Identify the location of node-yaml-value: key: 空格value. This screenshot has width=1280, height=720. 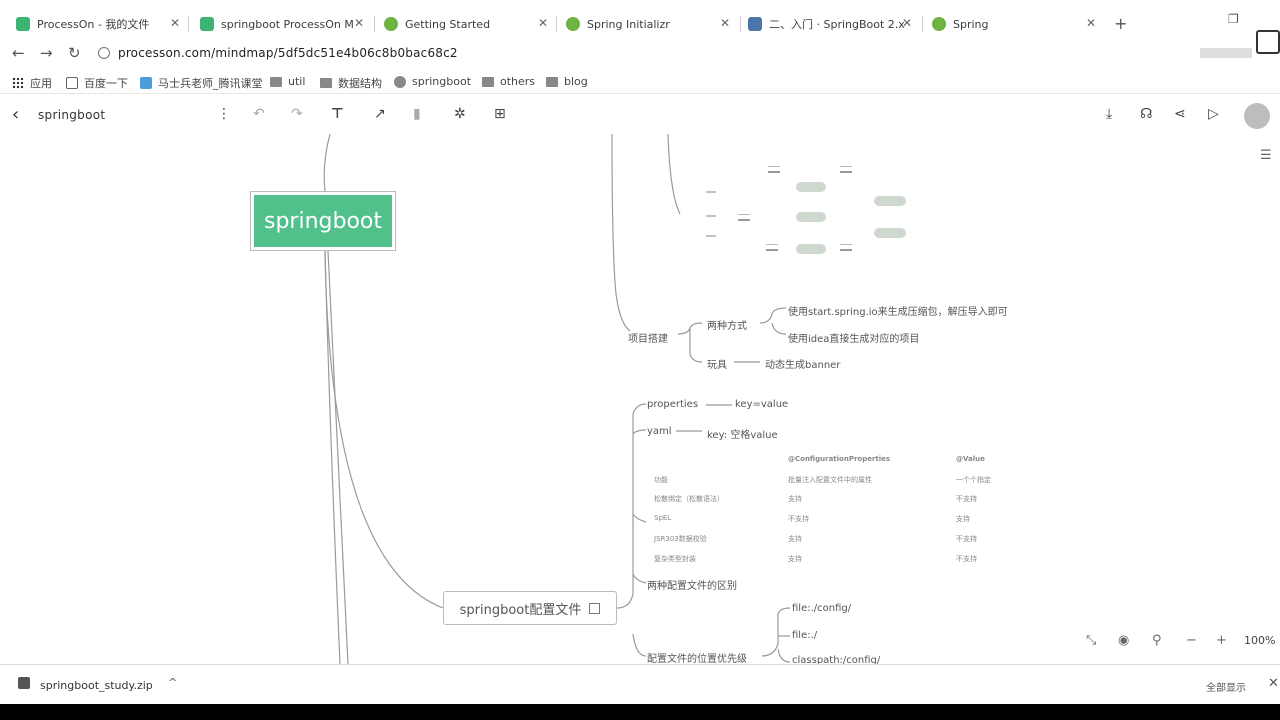
(742, 433).